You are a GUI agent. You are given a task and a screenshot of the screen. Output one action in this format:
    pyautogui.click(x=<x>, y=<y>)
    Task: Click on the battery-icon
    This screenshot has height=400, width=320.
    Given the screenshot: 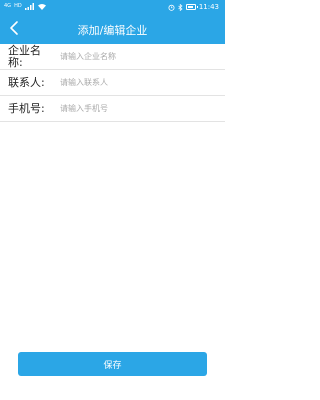 What is the action you would take?
    pyautogui.click(x=191, y=7)
    